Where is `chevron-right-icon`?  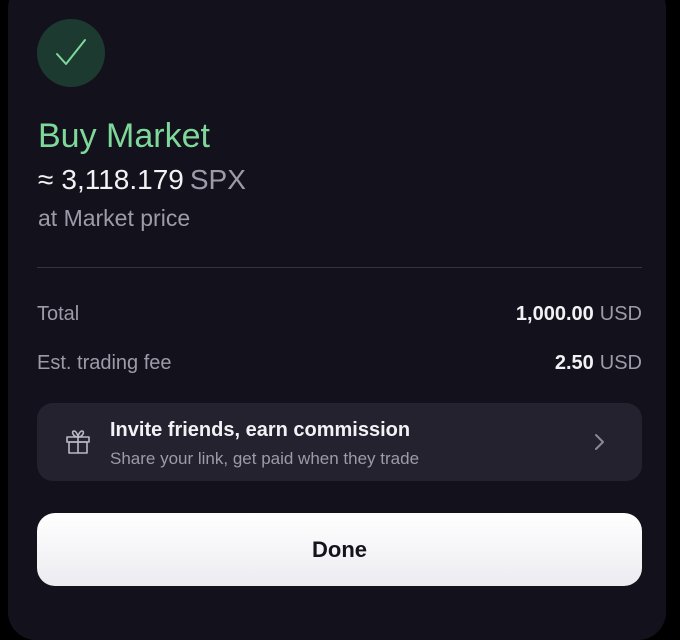 chevron-right-icon is located at coordinates (599, 442).